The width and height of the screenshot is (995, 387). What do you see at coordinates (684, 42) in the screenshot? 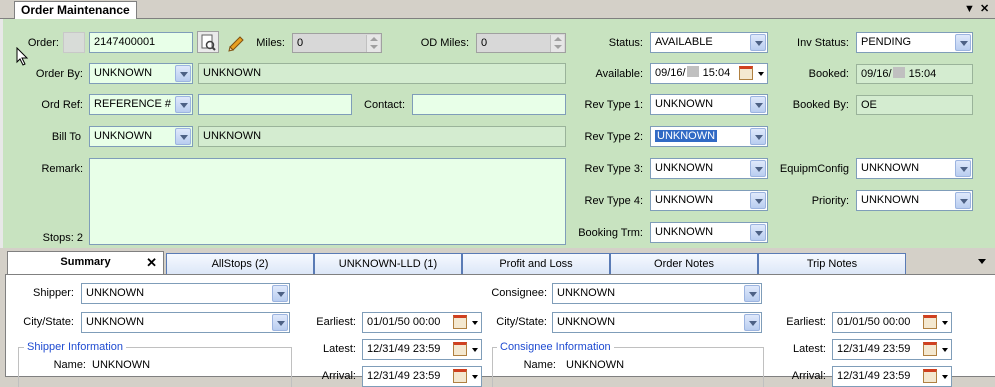
I see `status-value: AVAILABLE` at bounding box center [684, 42].